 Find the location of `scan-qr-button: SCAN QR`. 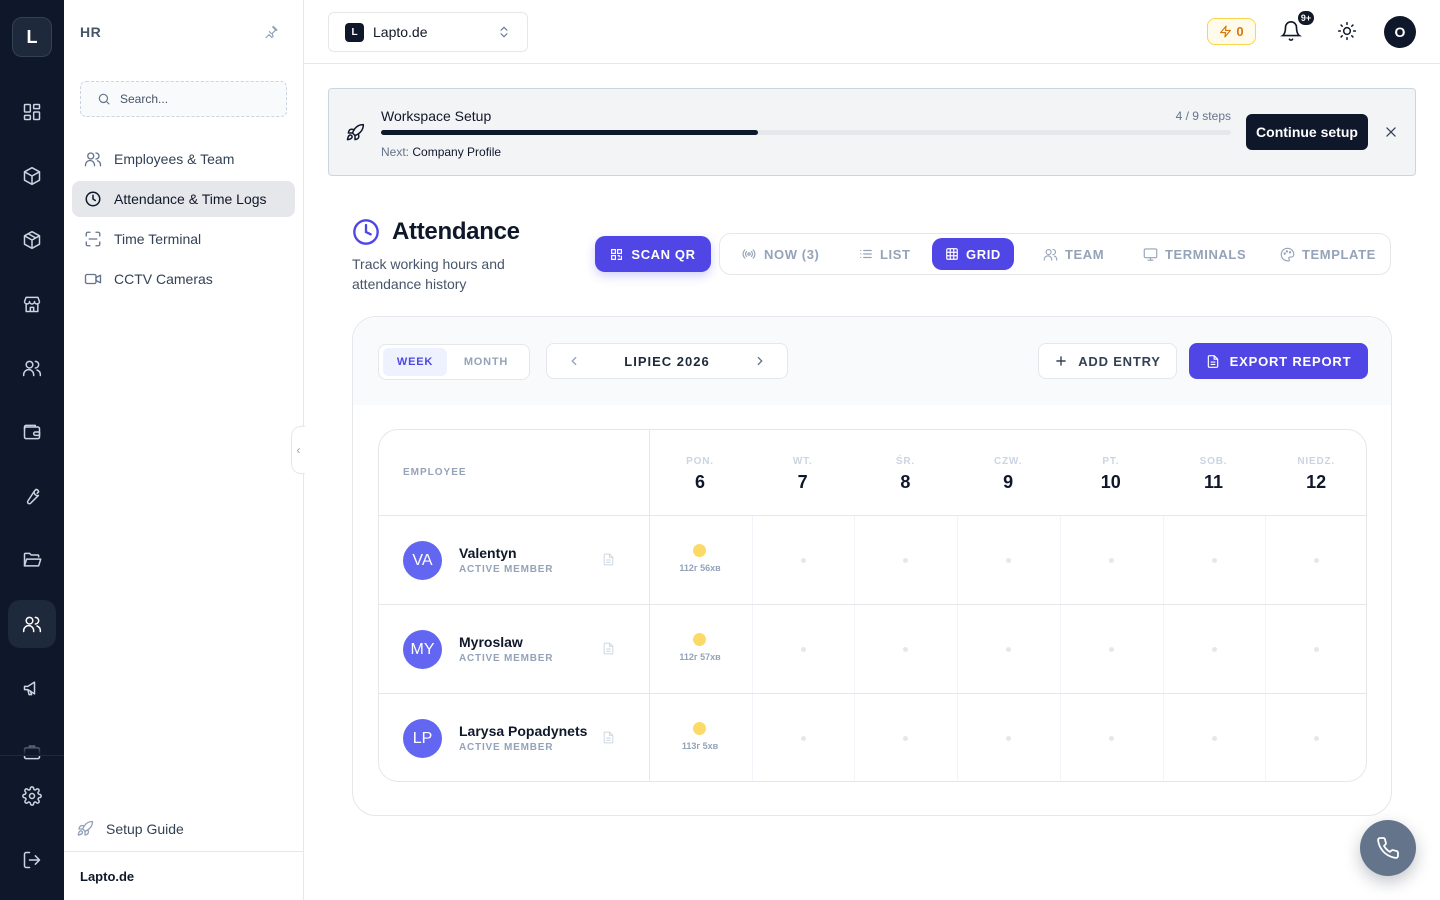

scan-qr-button: SCAN QR is located at coordinates (653, 254).